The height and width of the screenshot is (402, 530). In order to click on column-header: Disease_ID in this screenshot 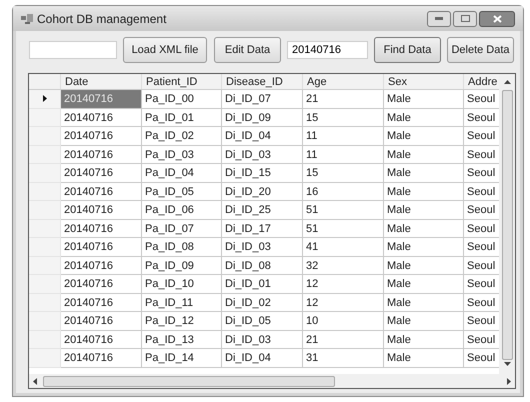, I will do `click(254, 82)`.